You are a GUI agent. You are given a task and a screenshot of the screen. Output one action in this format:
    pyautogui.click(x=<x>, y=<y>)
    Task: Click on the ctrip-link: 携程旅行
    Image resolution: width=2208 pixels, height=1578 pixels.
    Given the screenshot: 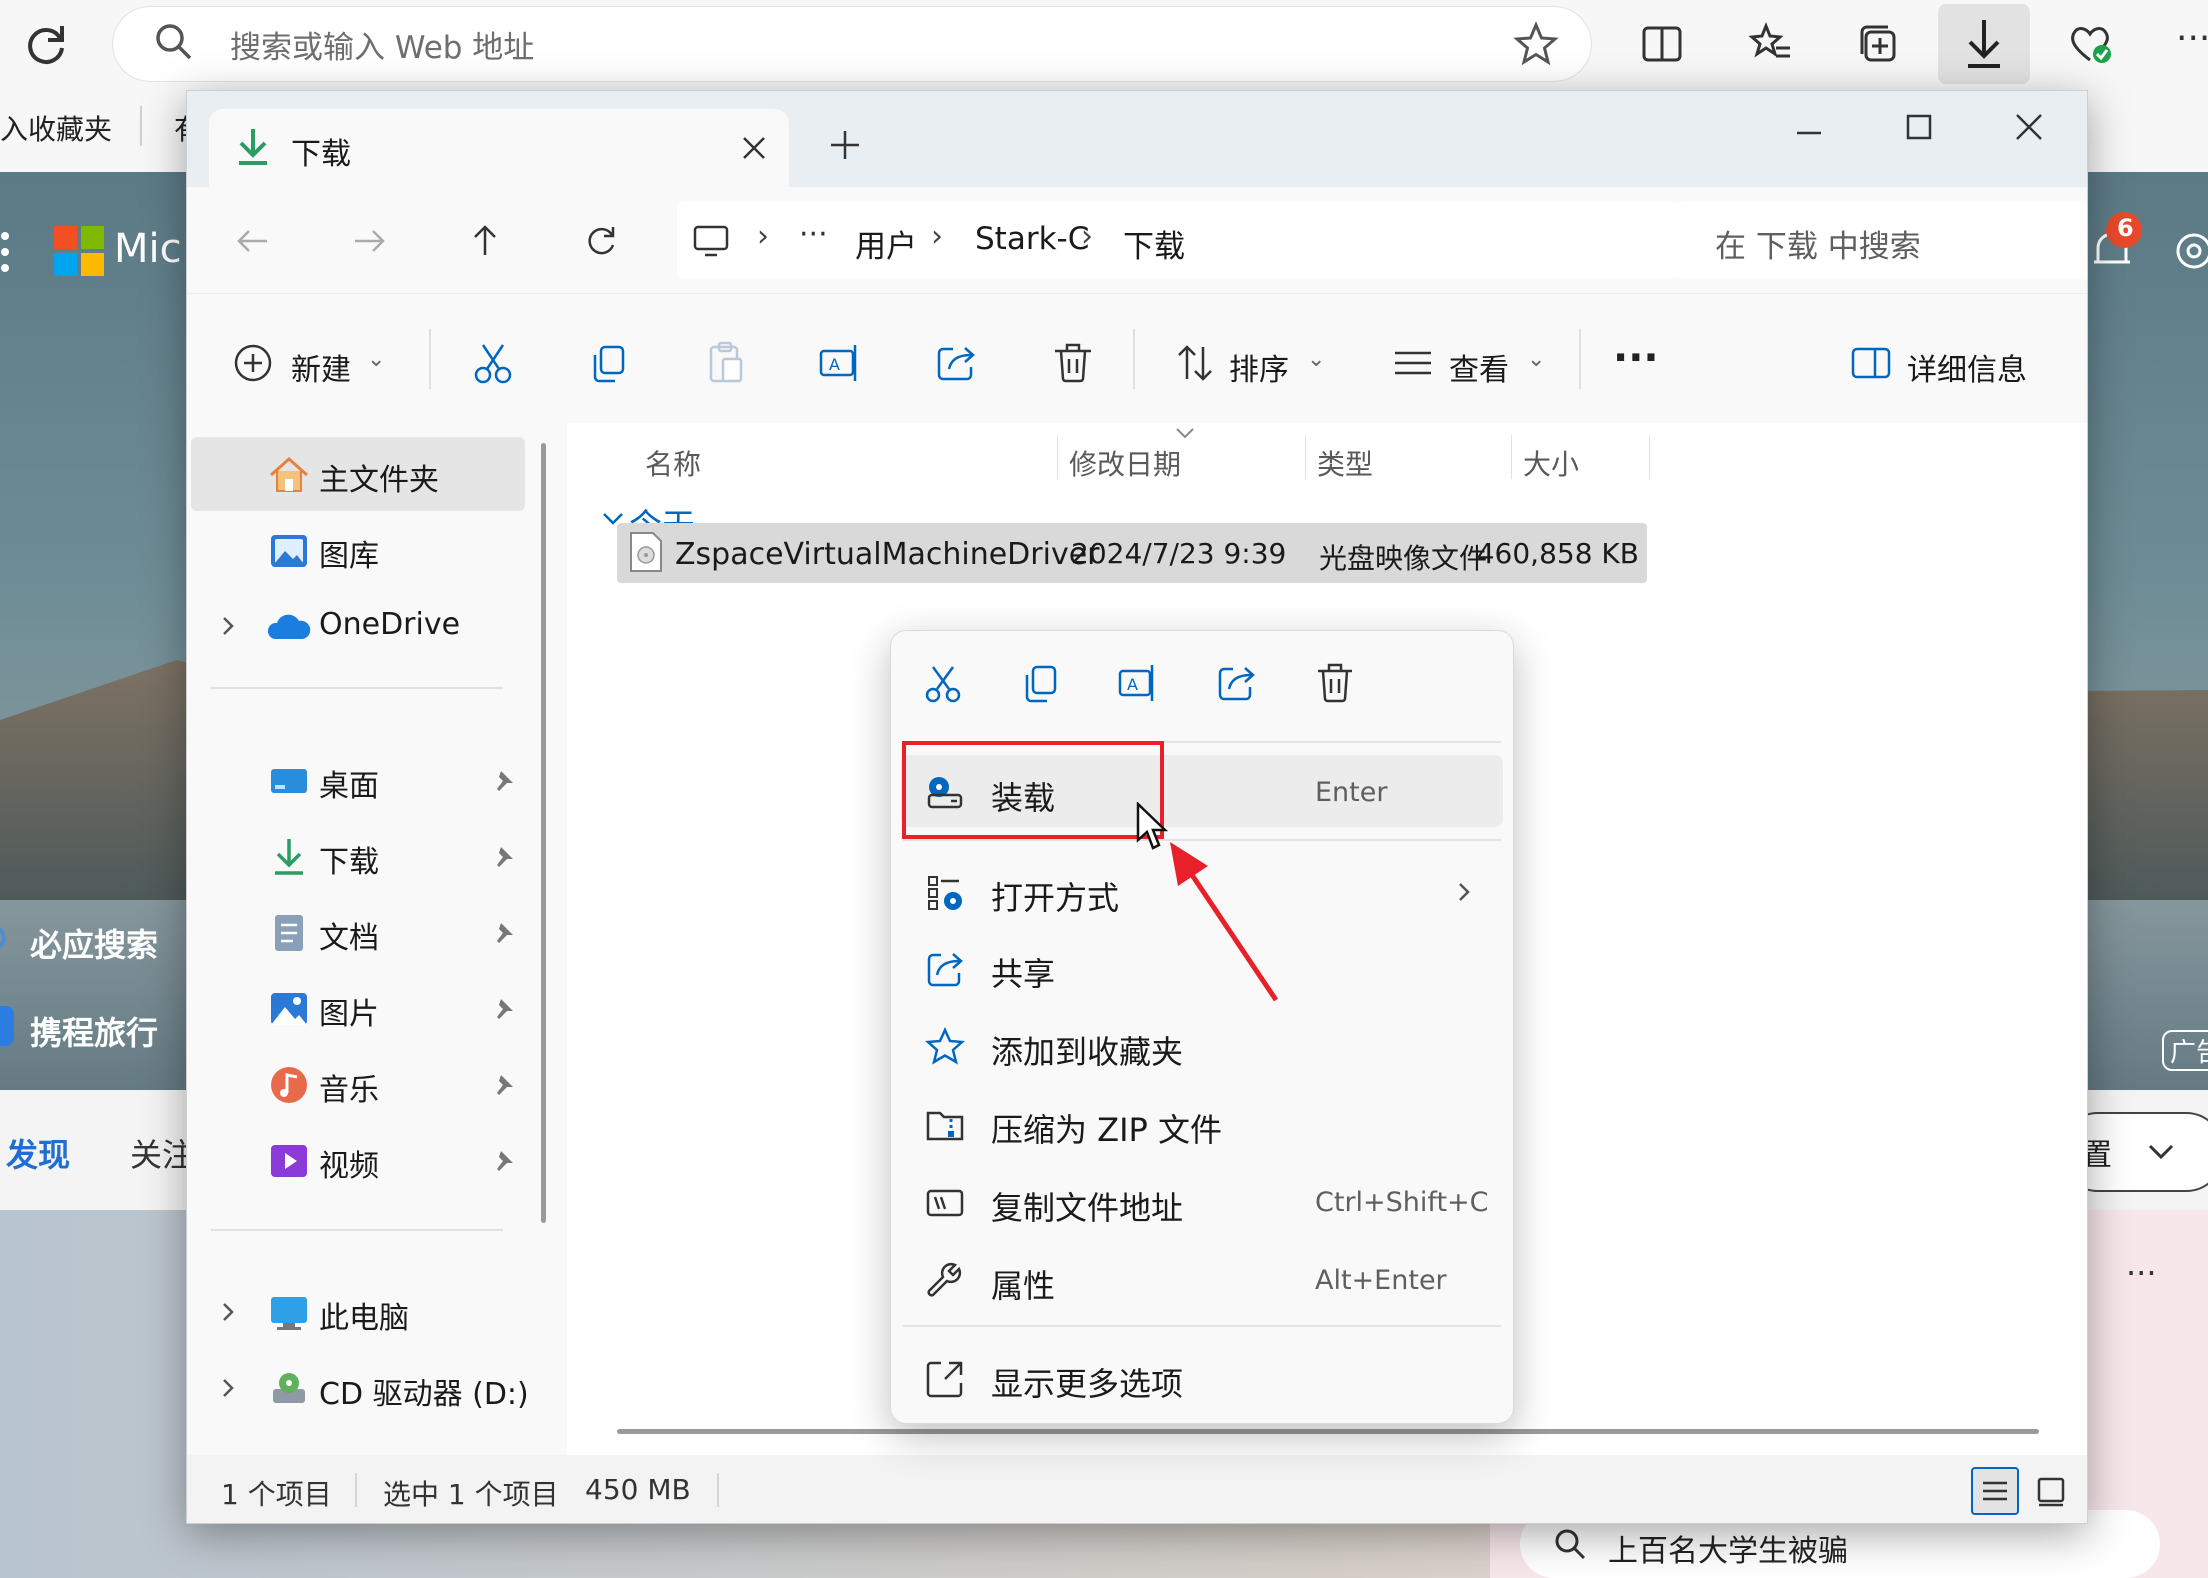 What is the action you would take?
    pyautogui.click(x=94, y=1031)
    